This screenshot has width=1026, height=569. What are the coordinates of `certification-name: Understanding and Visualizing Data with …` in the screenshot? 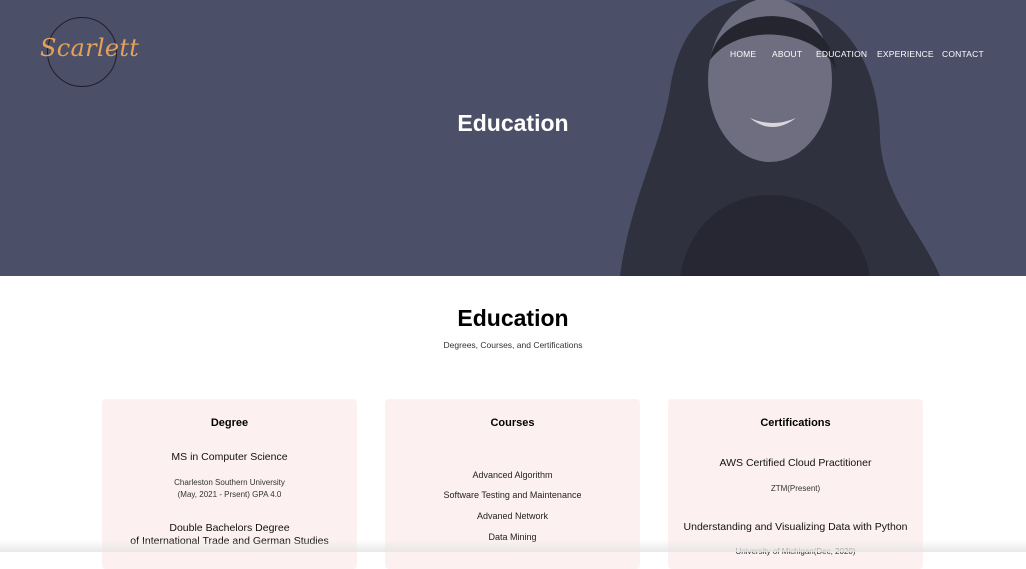 It's located at (795, 527).